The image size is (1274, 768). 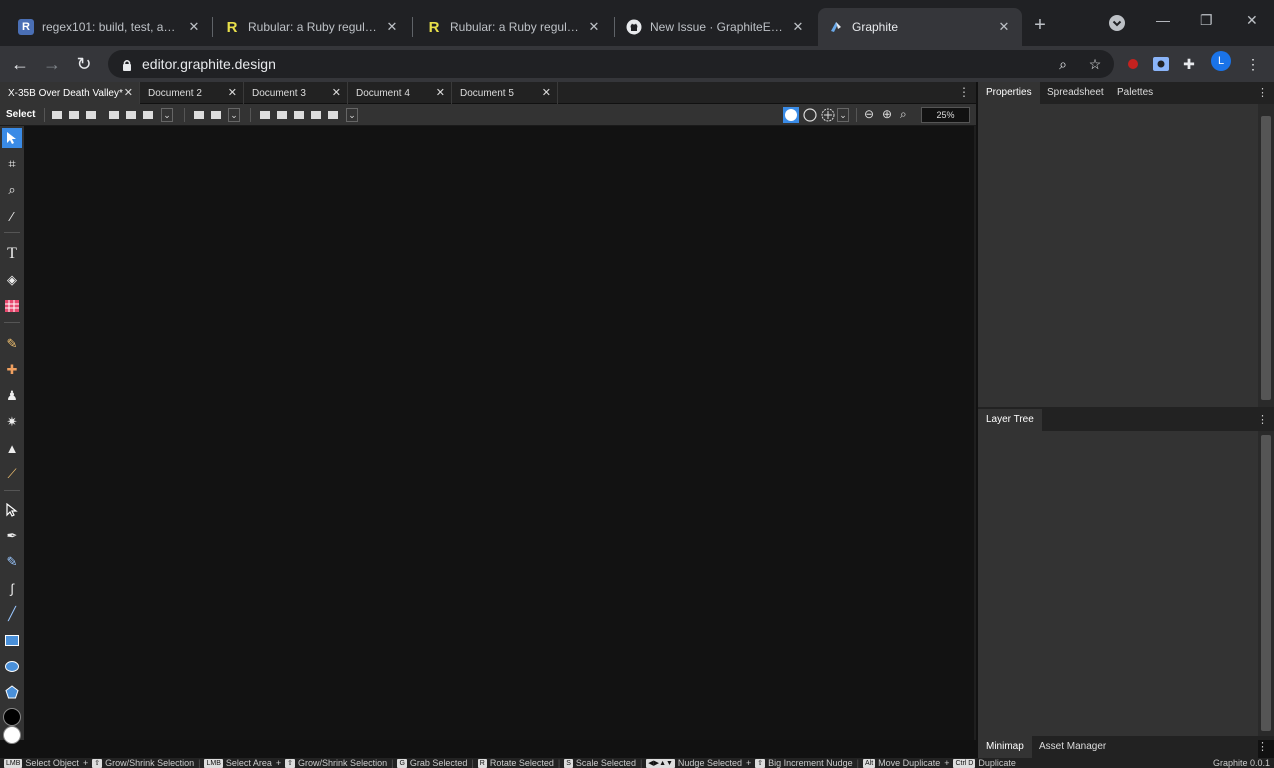 What do you see at coordinates (12, 666) in the screenshot?
I see `ellipse-tool-icon` at bounding box center [12, 666].